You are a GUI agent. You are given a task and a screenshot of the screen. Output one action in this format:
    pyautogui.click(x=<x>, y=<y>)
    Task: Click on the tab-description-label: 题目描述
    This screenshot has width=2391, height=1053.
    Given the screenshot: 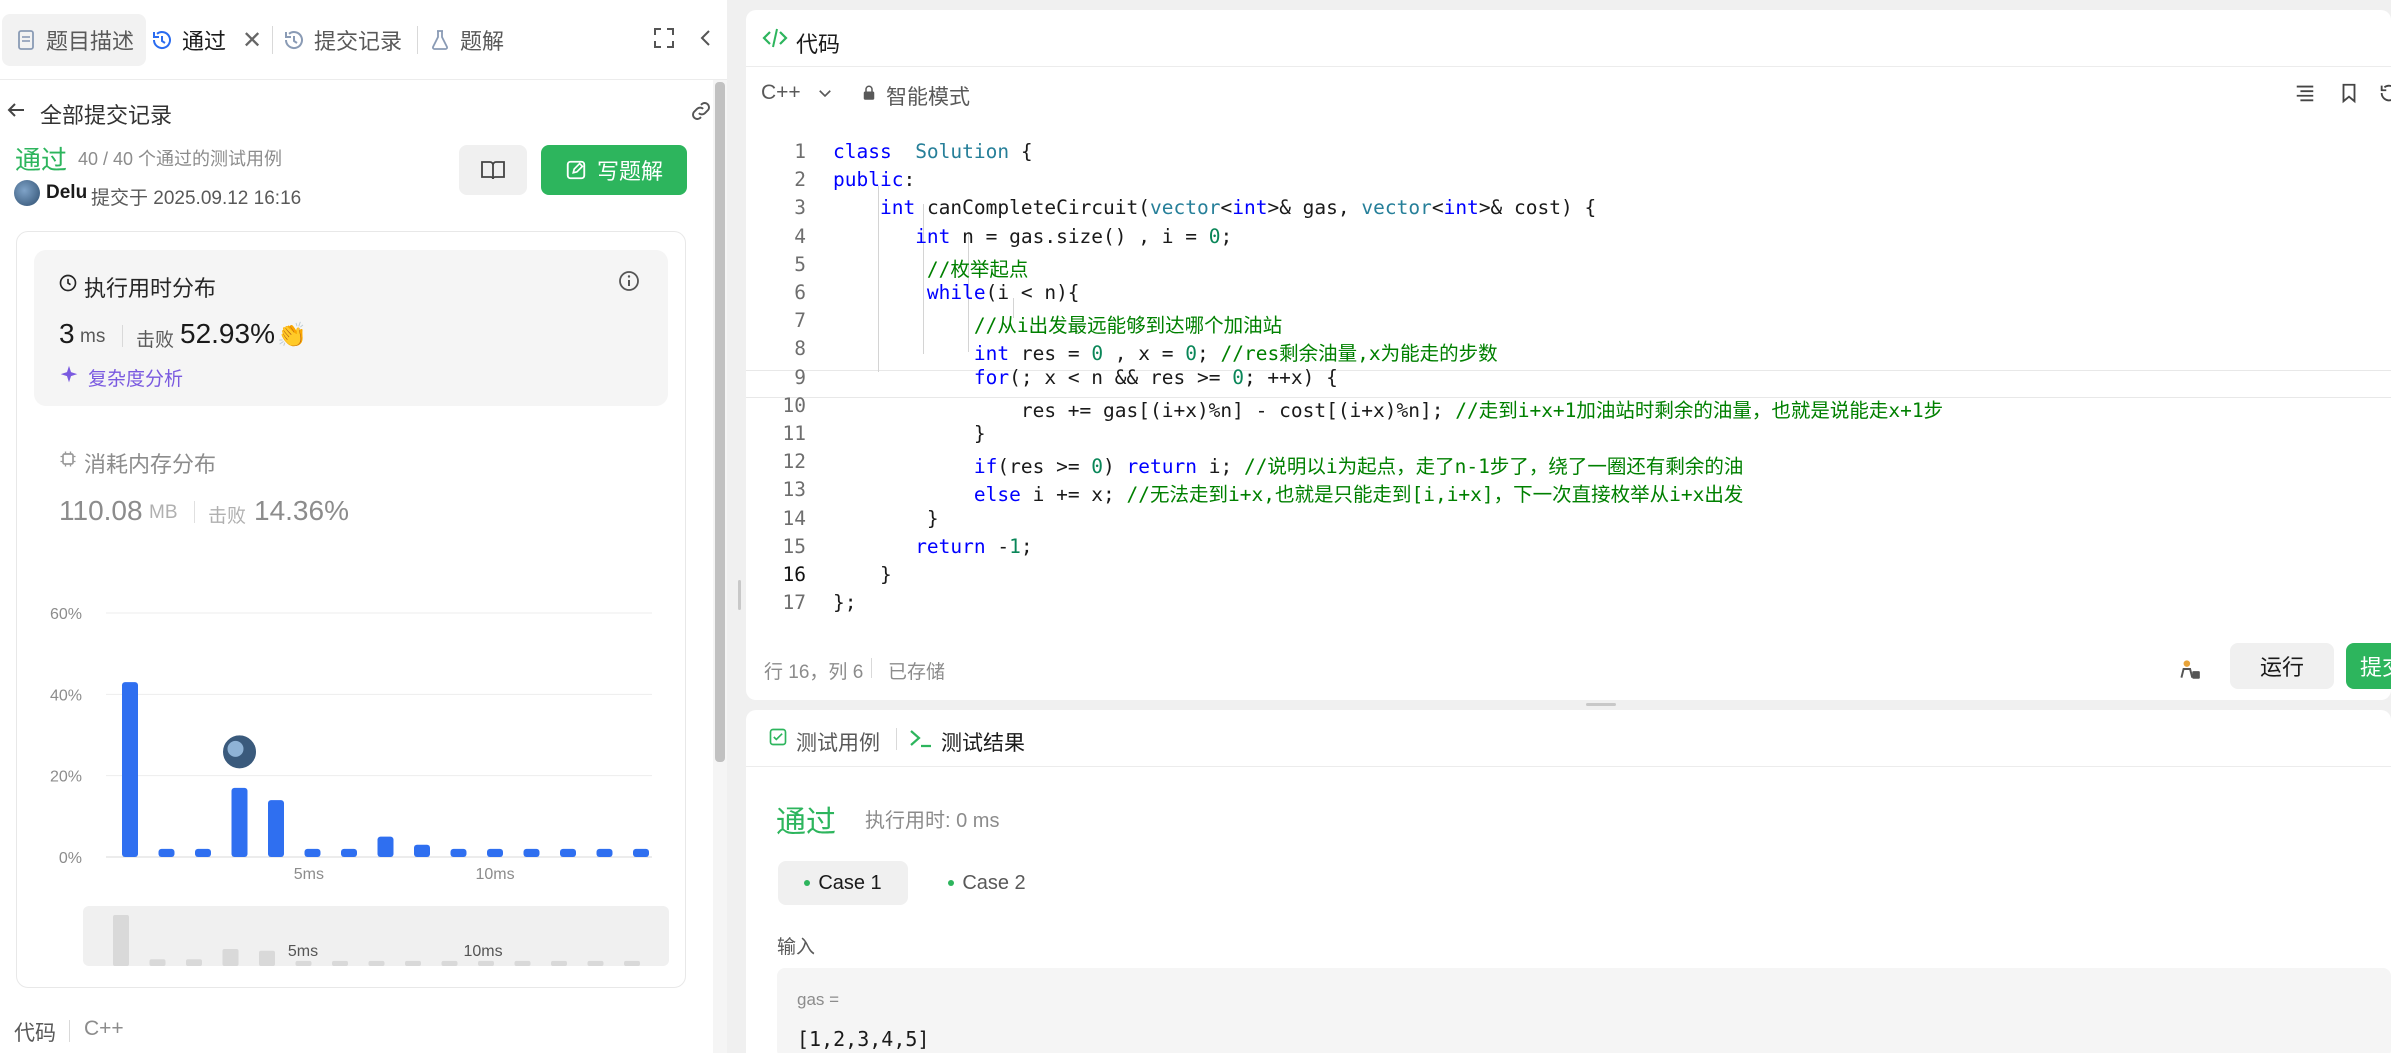 What is the action you would take?
    pyautogui.click(x=90, y=41)
    